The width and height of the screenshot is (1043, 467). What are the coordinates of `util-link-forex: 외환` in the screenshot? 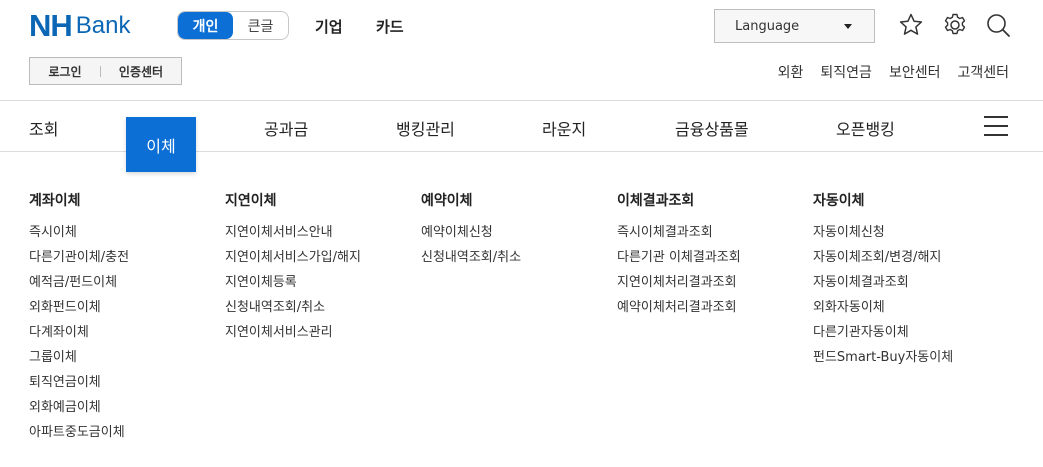 It's located at (791, 72).